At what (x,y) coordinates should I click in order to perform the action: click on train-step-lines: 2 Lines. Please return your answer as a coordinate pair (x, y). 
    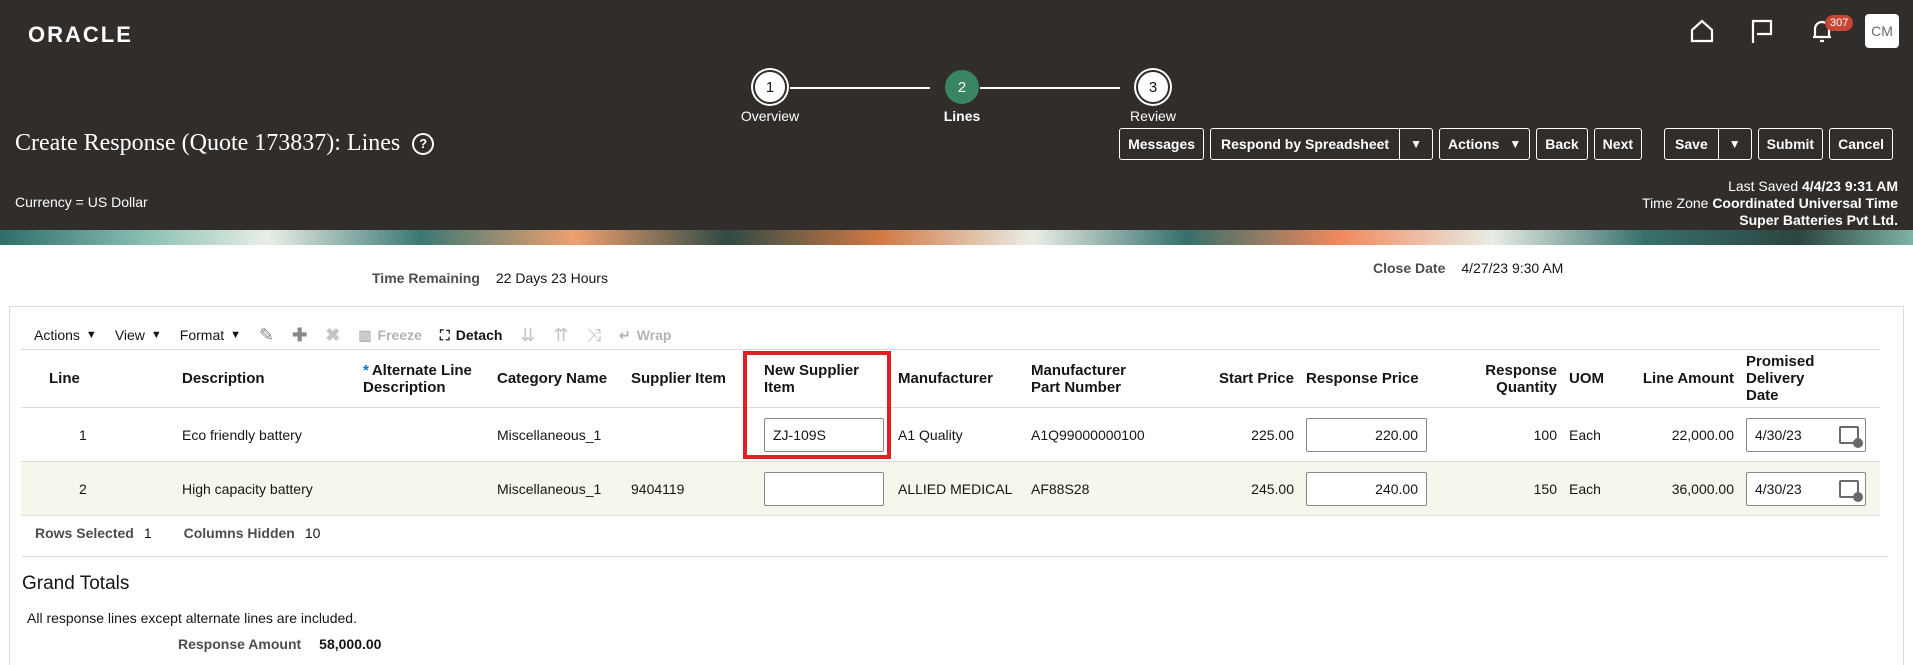
    Looking at the image, I should click on (962, 97).